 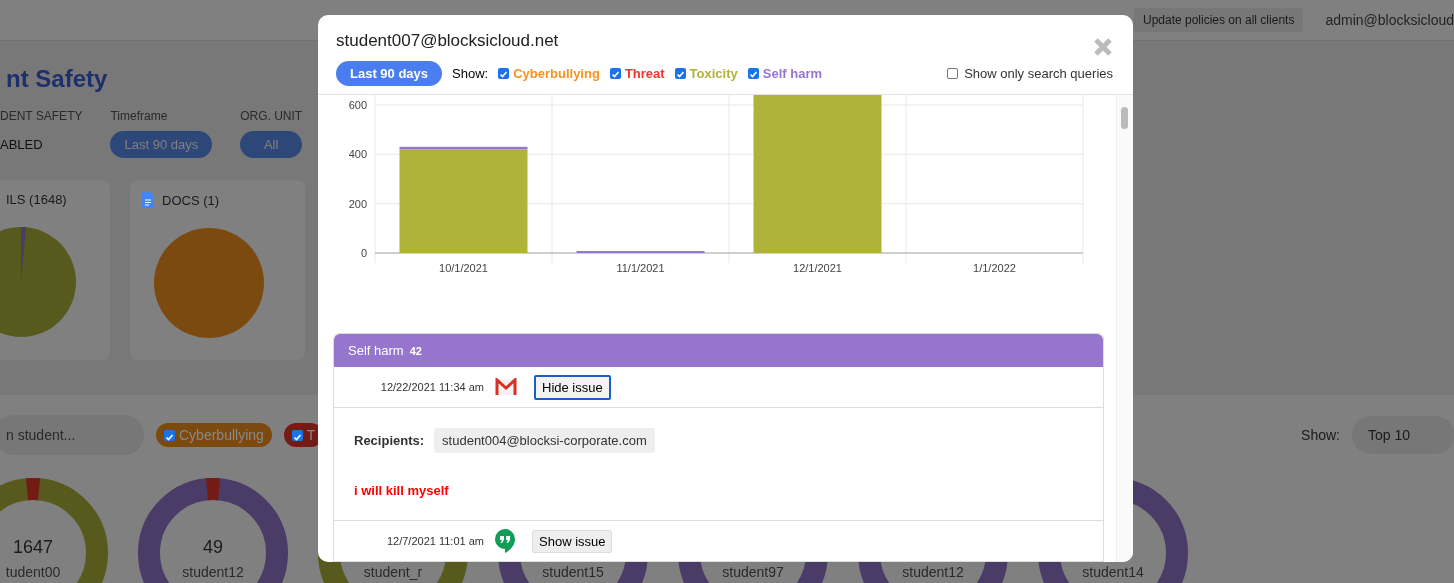 I want to click on page-title: nt Safety, so click(x=57, y=79).